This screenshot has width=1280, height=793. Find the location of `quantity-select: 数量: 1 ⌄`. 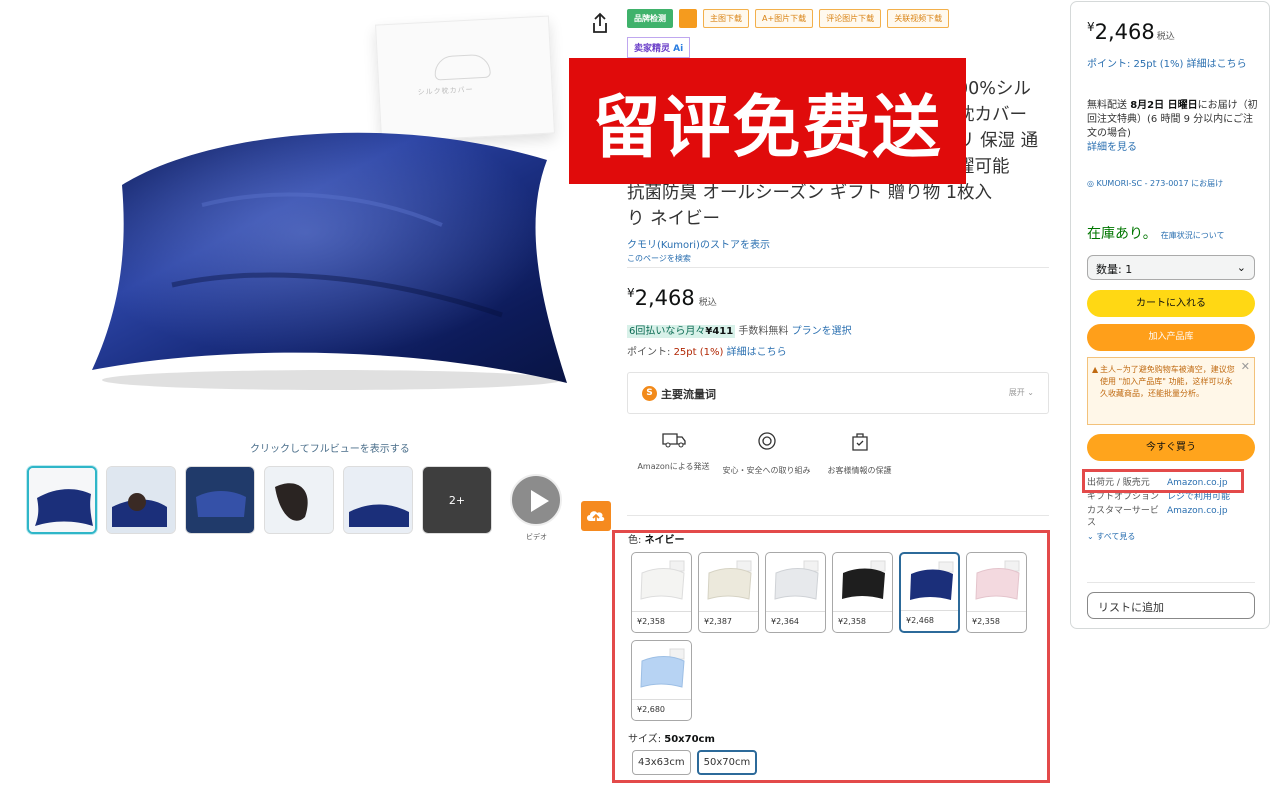

quantity-select: 数量: 1 ⌄ is located at coordinates (1171, 267).